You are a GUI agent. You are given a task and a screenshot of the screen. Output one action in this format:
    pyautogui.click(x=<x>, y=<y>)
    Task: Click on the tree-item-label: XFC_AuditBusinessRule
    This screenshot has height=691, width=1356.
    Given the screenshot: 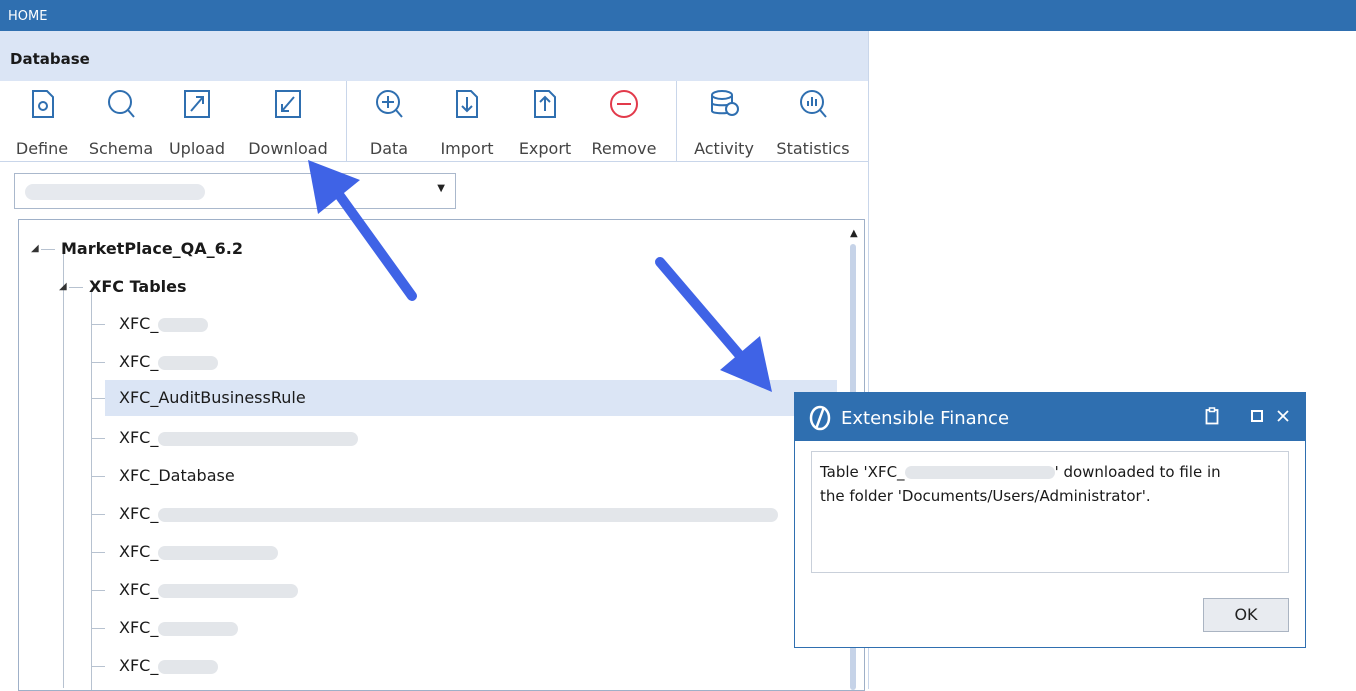 What is the action you would take?
    pyautogui.click(x=212, y=397)
    